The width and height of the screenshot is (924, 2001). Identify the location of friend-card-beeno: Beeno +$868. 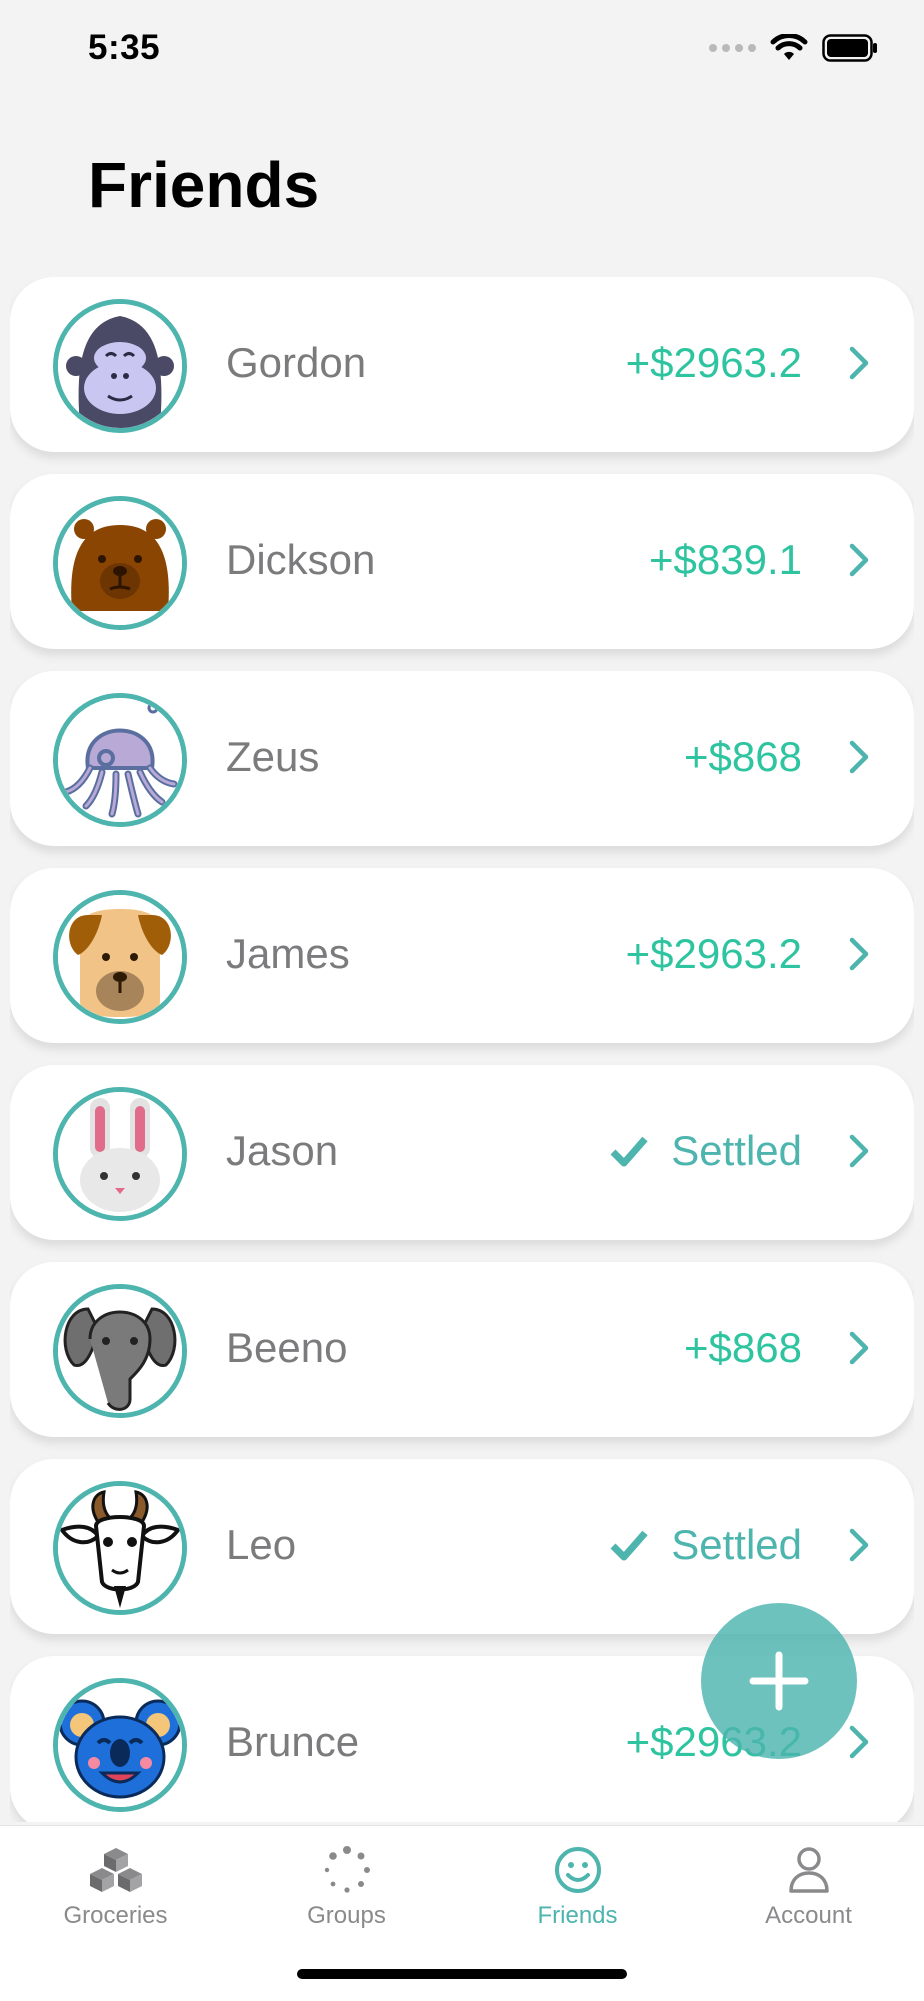
(462, 1349).